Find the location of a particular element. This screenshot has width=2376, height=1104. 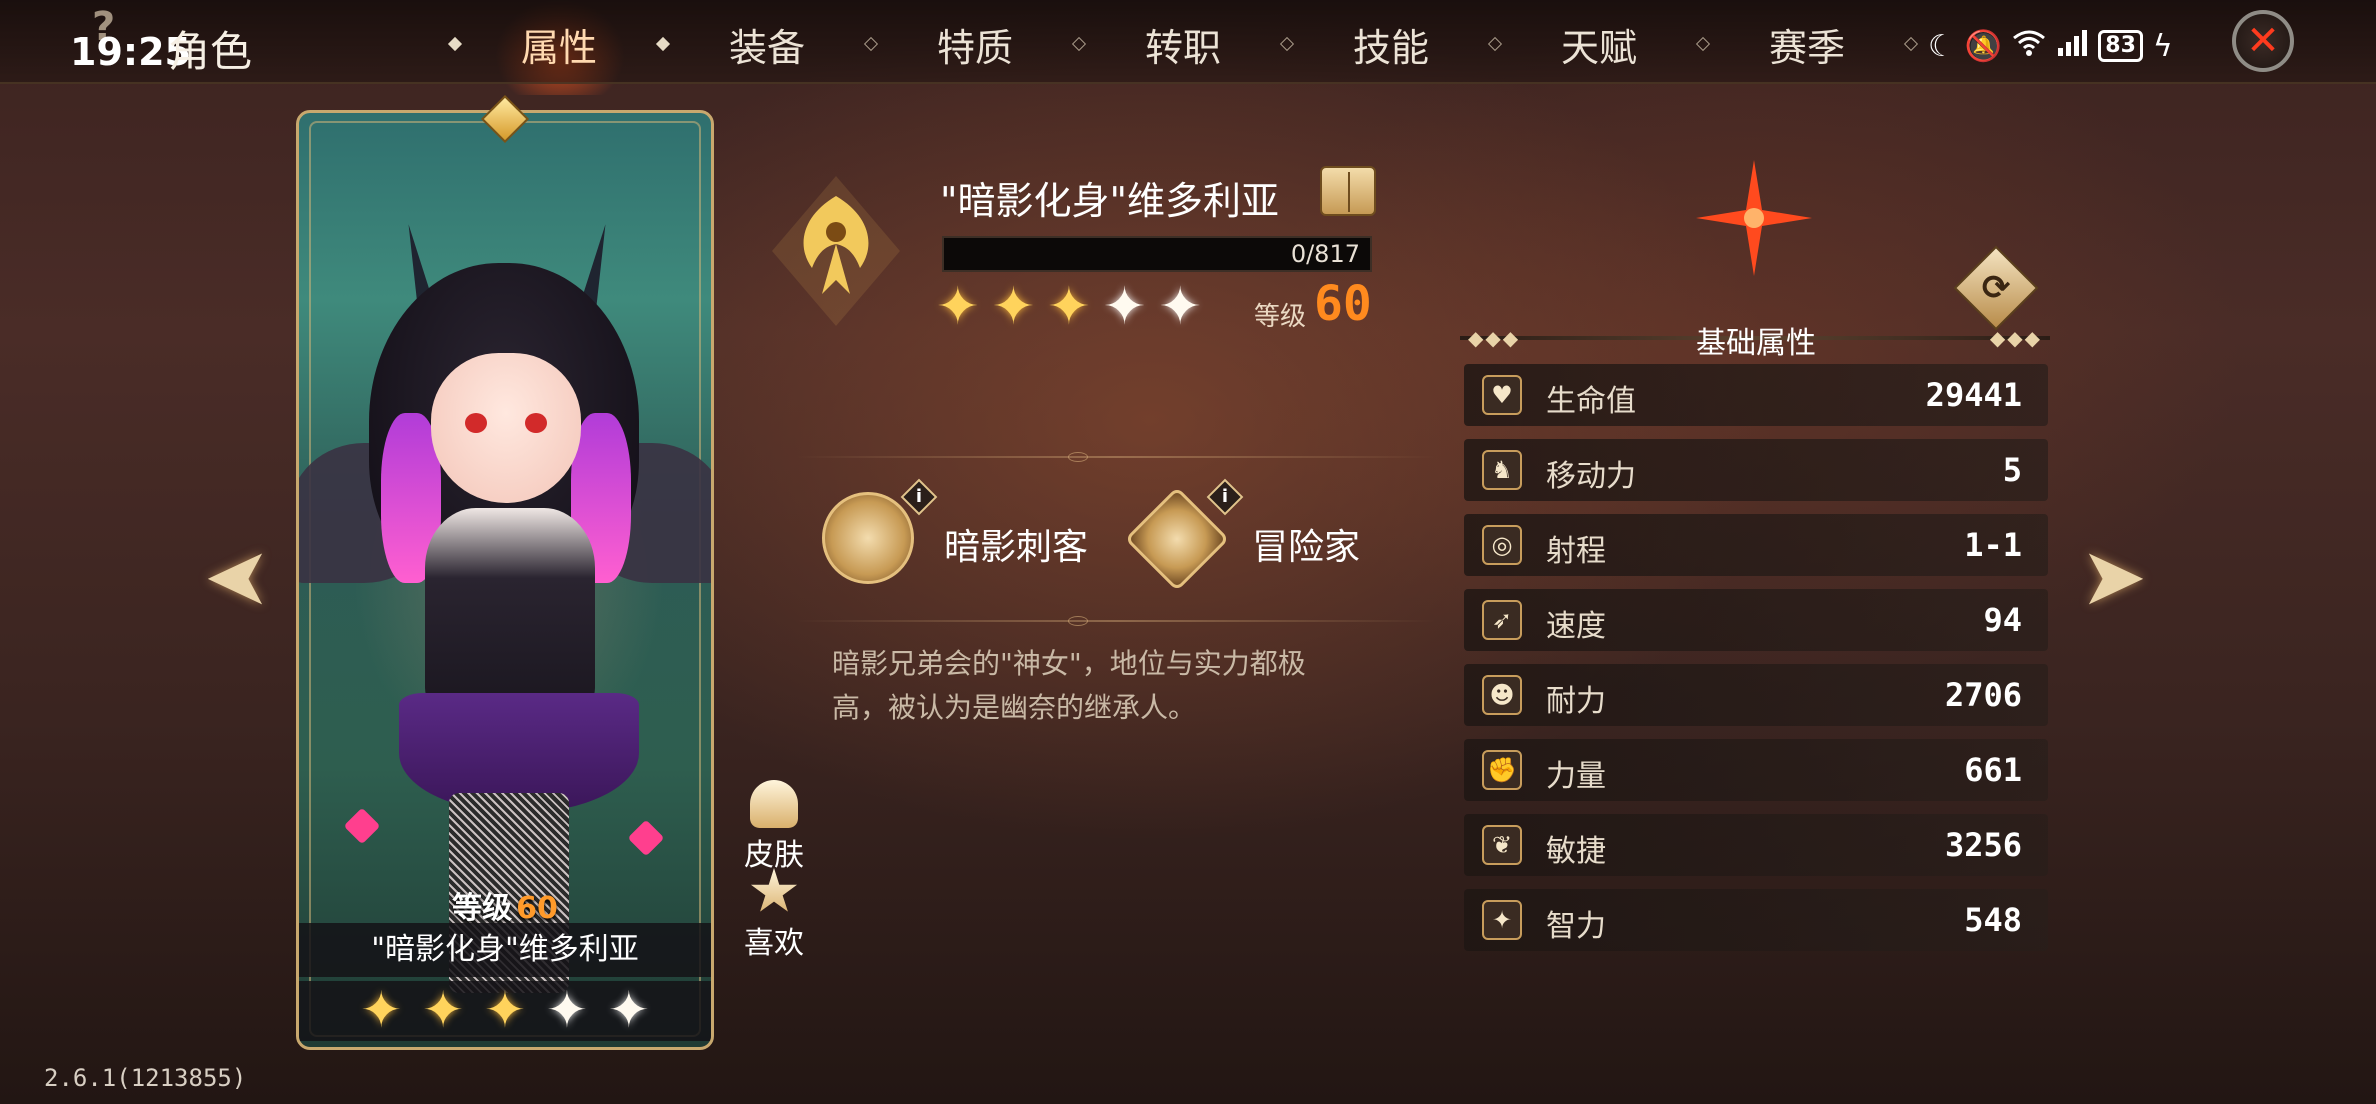

character-card: 等级 60 "暗影化身"维多利亚 ✦ ✦ ✦ ✦ ✦ is located at coordinates (505, 580).